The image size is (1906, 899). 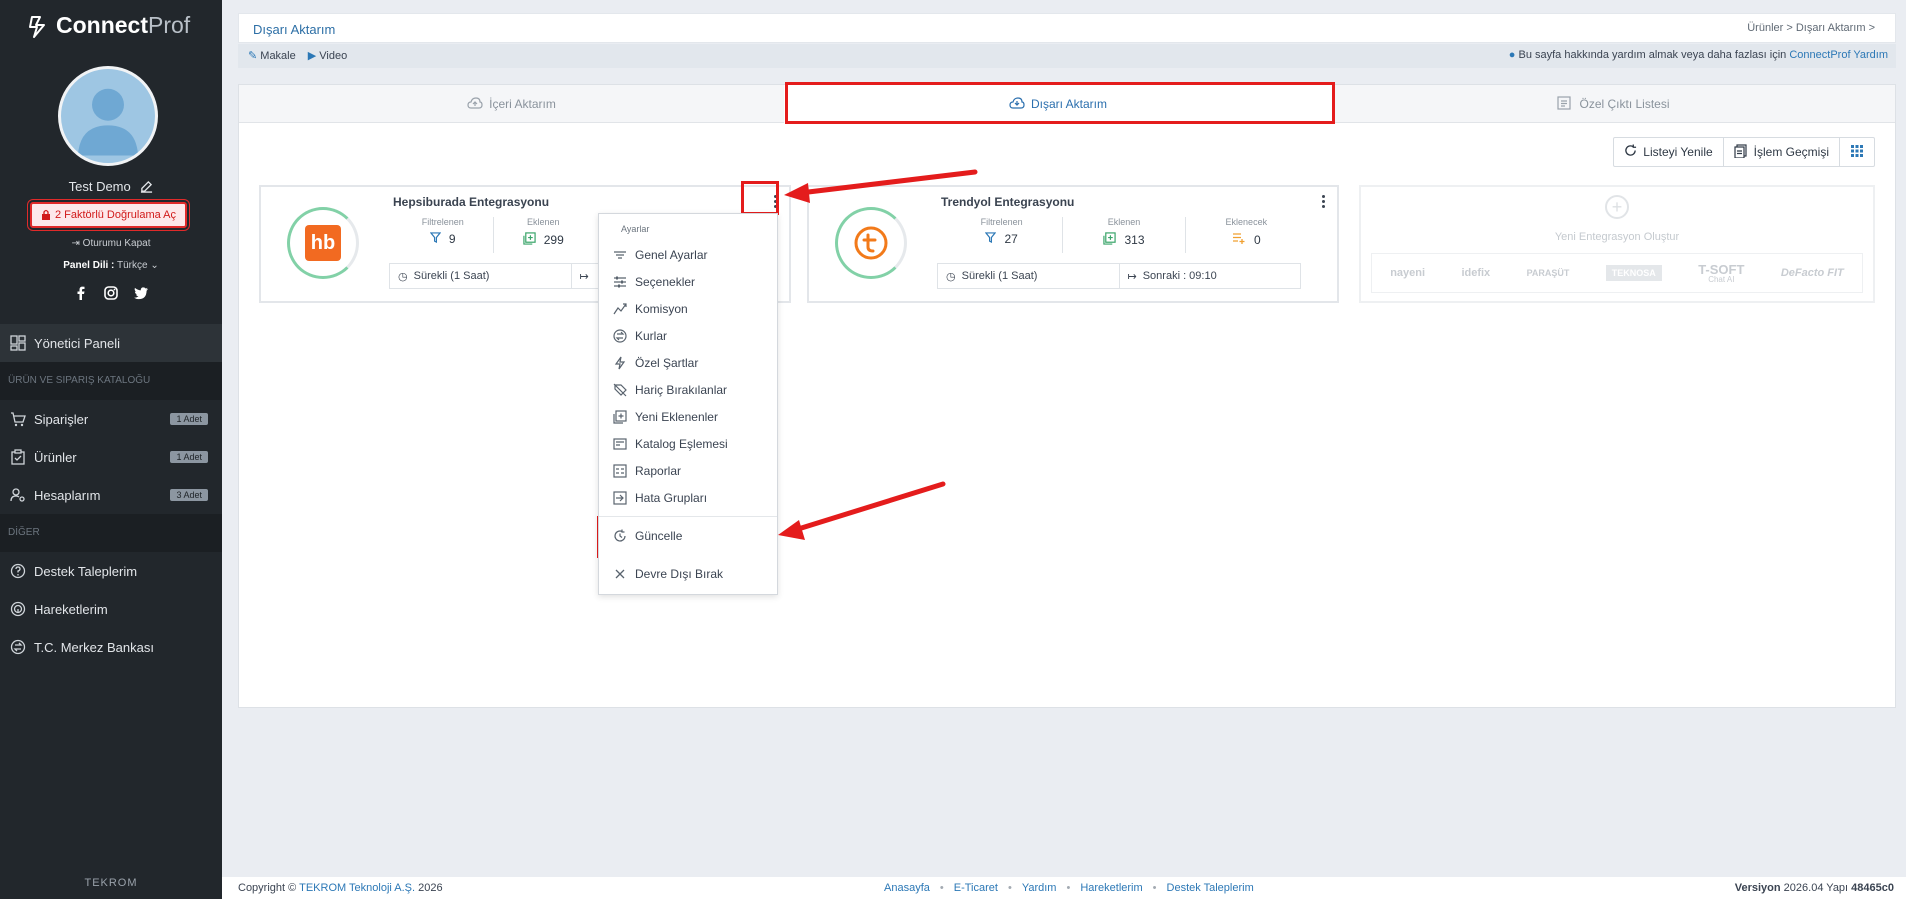 What do you see at coordinates (111, 187) in the screenshot?
I see `user-name: Test Demo` at bounding box center [111, 187].